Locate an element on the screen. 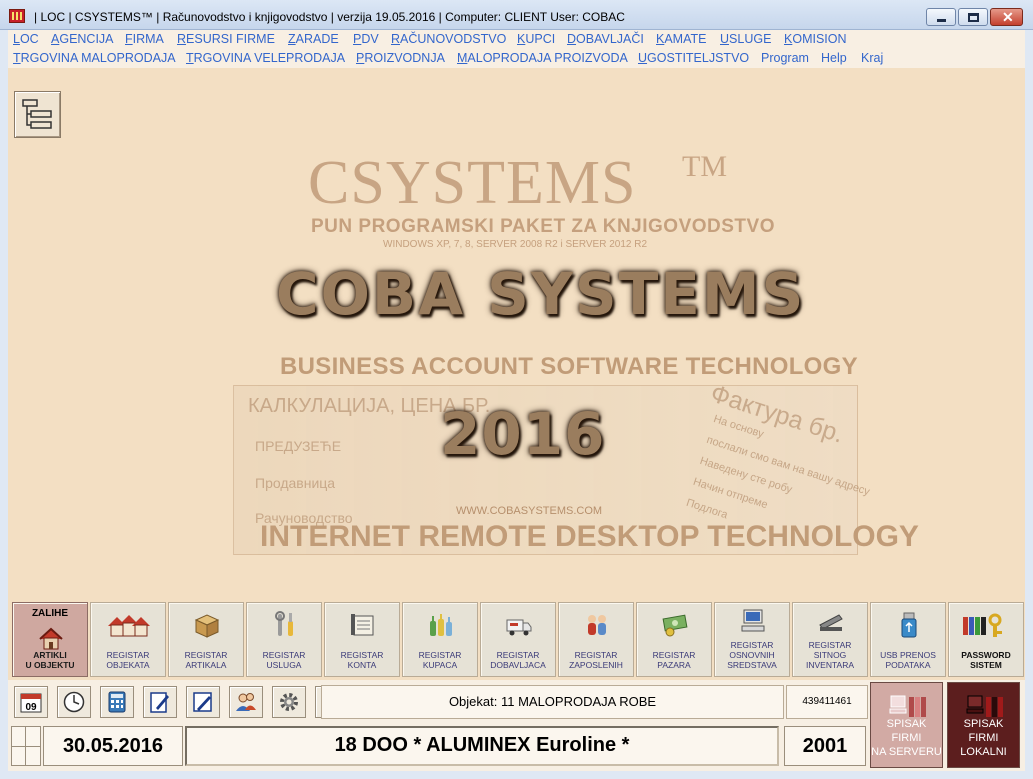 The image size is (1033, 779). app-icon is located at coordinates (17, 16).